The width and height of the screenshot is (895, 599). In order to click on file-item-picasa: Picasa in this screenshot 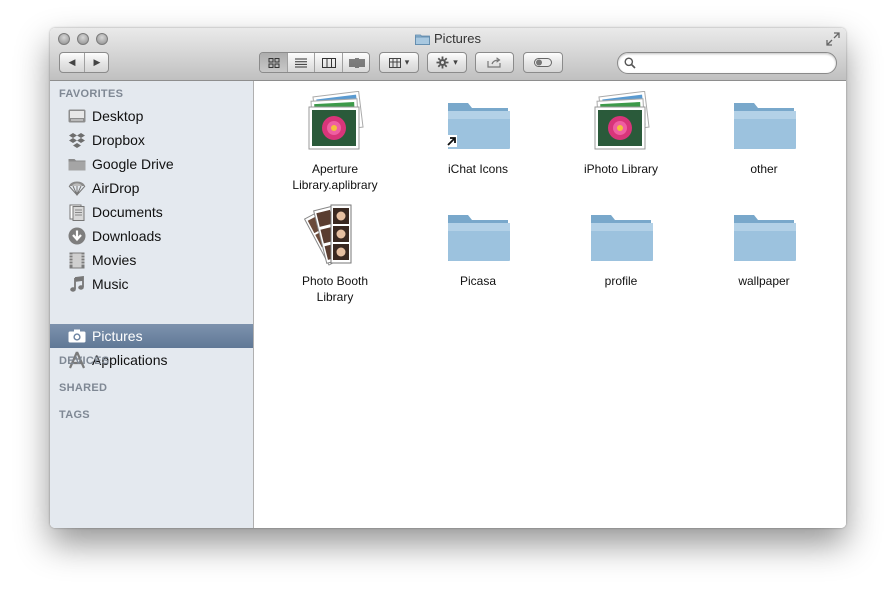, I will do `click(478, 246)`.